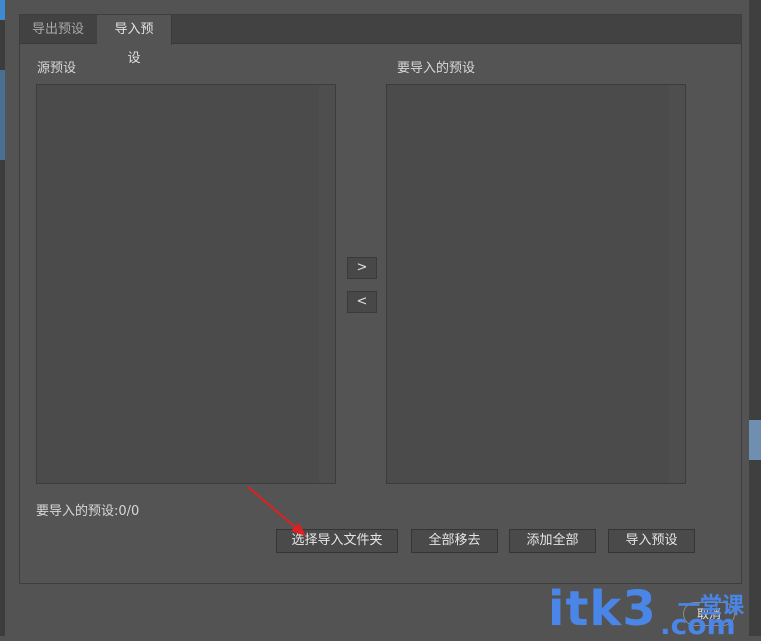 Image resolution: width=761 pixels, height=641 pixels. What do you see at coordinates (552, 541) in the screenshot?
I see `add-all-button: 添加全部` at bounding box center [552, 541].